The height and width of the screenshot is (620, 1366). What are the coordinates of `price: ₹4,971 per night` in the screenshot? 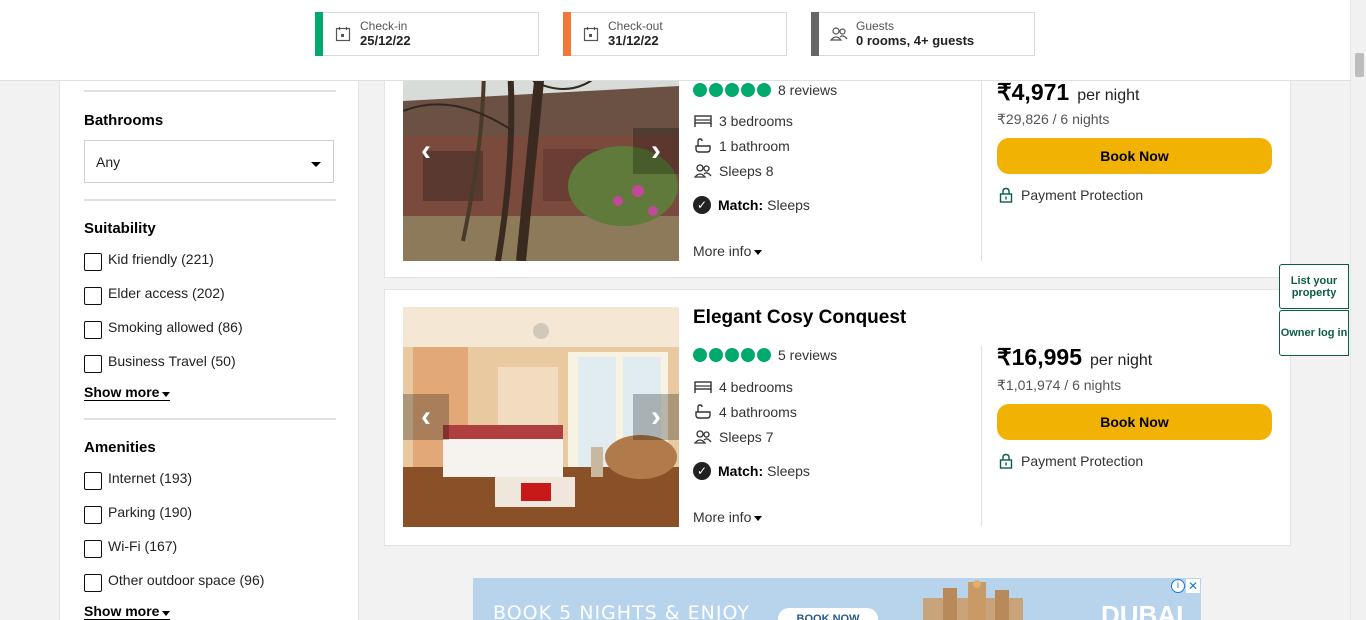 It's located at (1068, 92).